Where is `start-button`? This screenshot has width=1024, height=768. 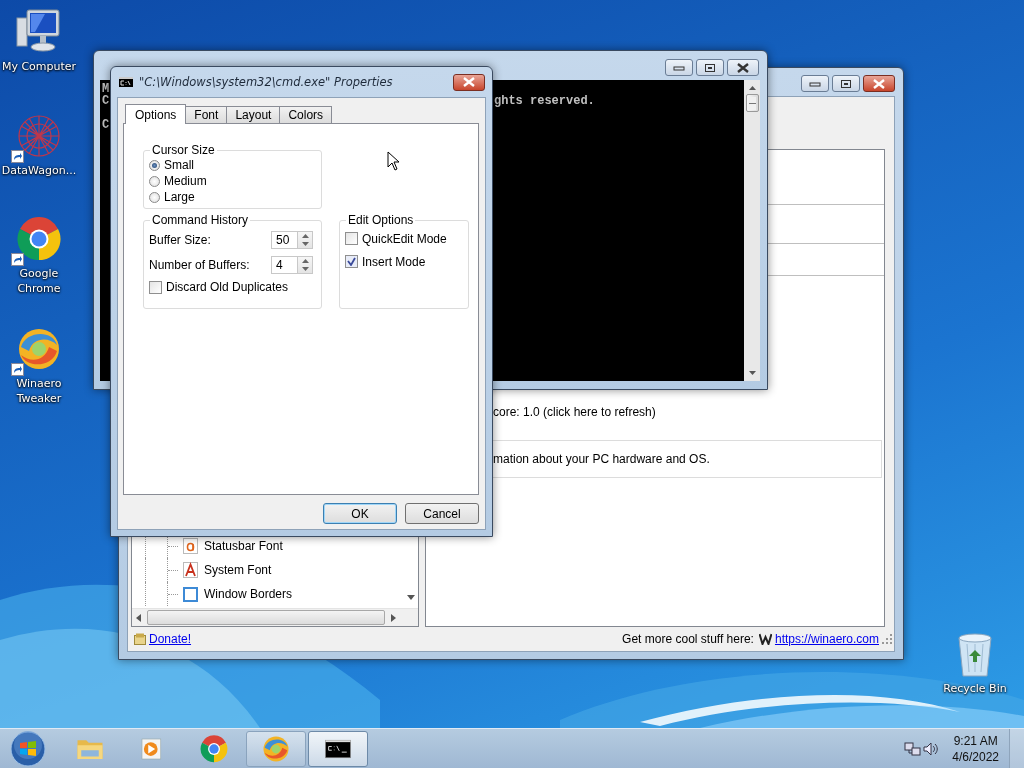
start-button is located at coordinates (28, 748).